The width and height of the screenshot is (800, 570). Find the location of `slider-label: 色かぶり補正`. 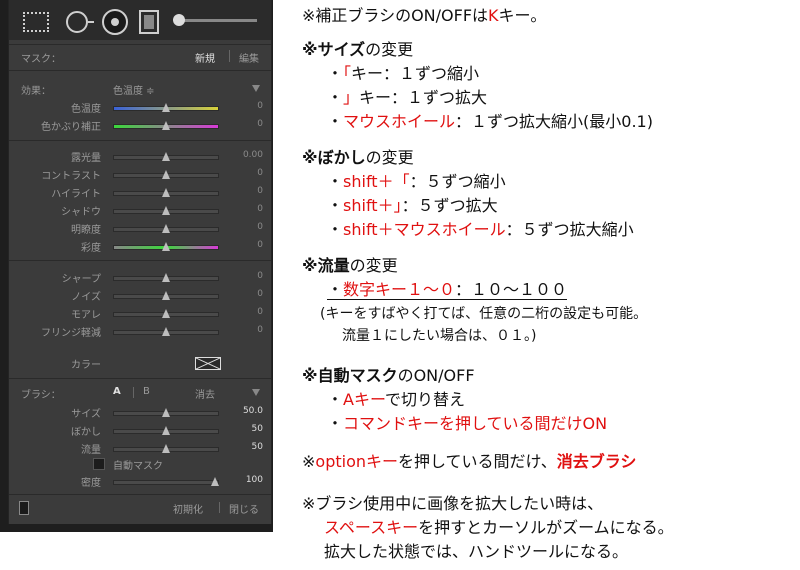

slider-label: 色かぶり補正 is located at coordinates (71, 127).